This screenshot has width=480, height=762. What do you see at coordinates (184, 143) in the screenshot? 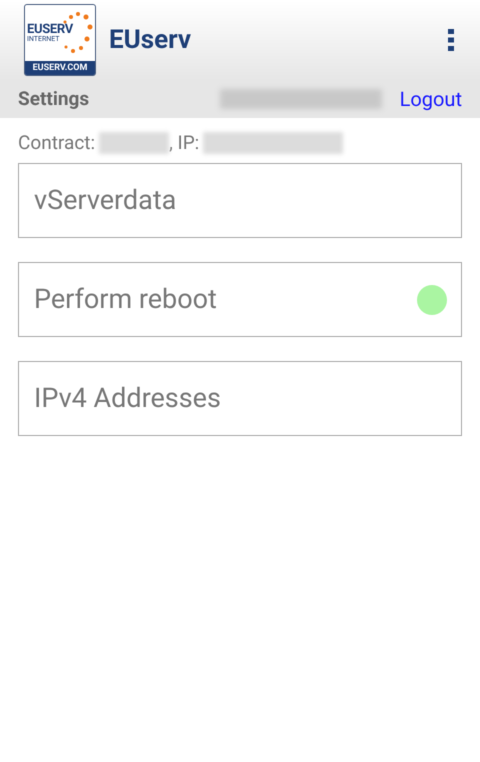
I see `ip-label: , IP:` at bounding box center [184, 143].